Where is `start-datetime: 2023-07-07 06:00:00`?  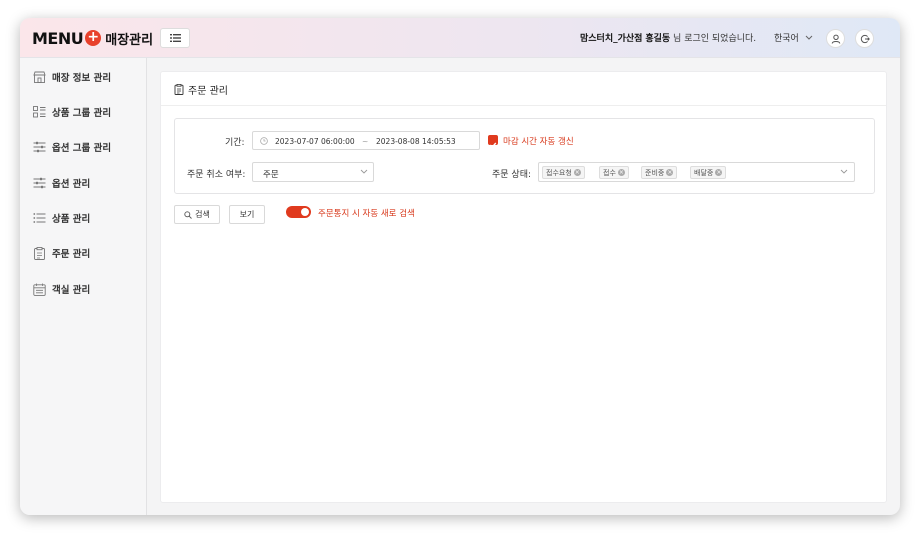 start-datetime: 2023-07-07 06:00:00 is located at coordinates (315, 141).